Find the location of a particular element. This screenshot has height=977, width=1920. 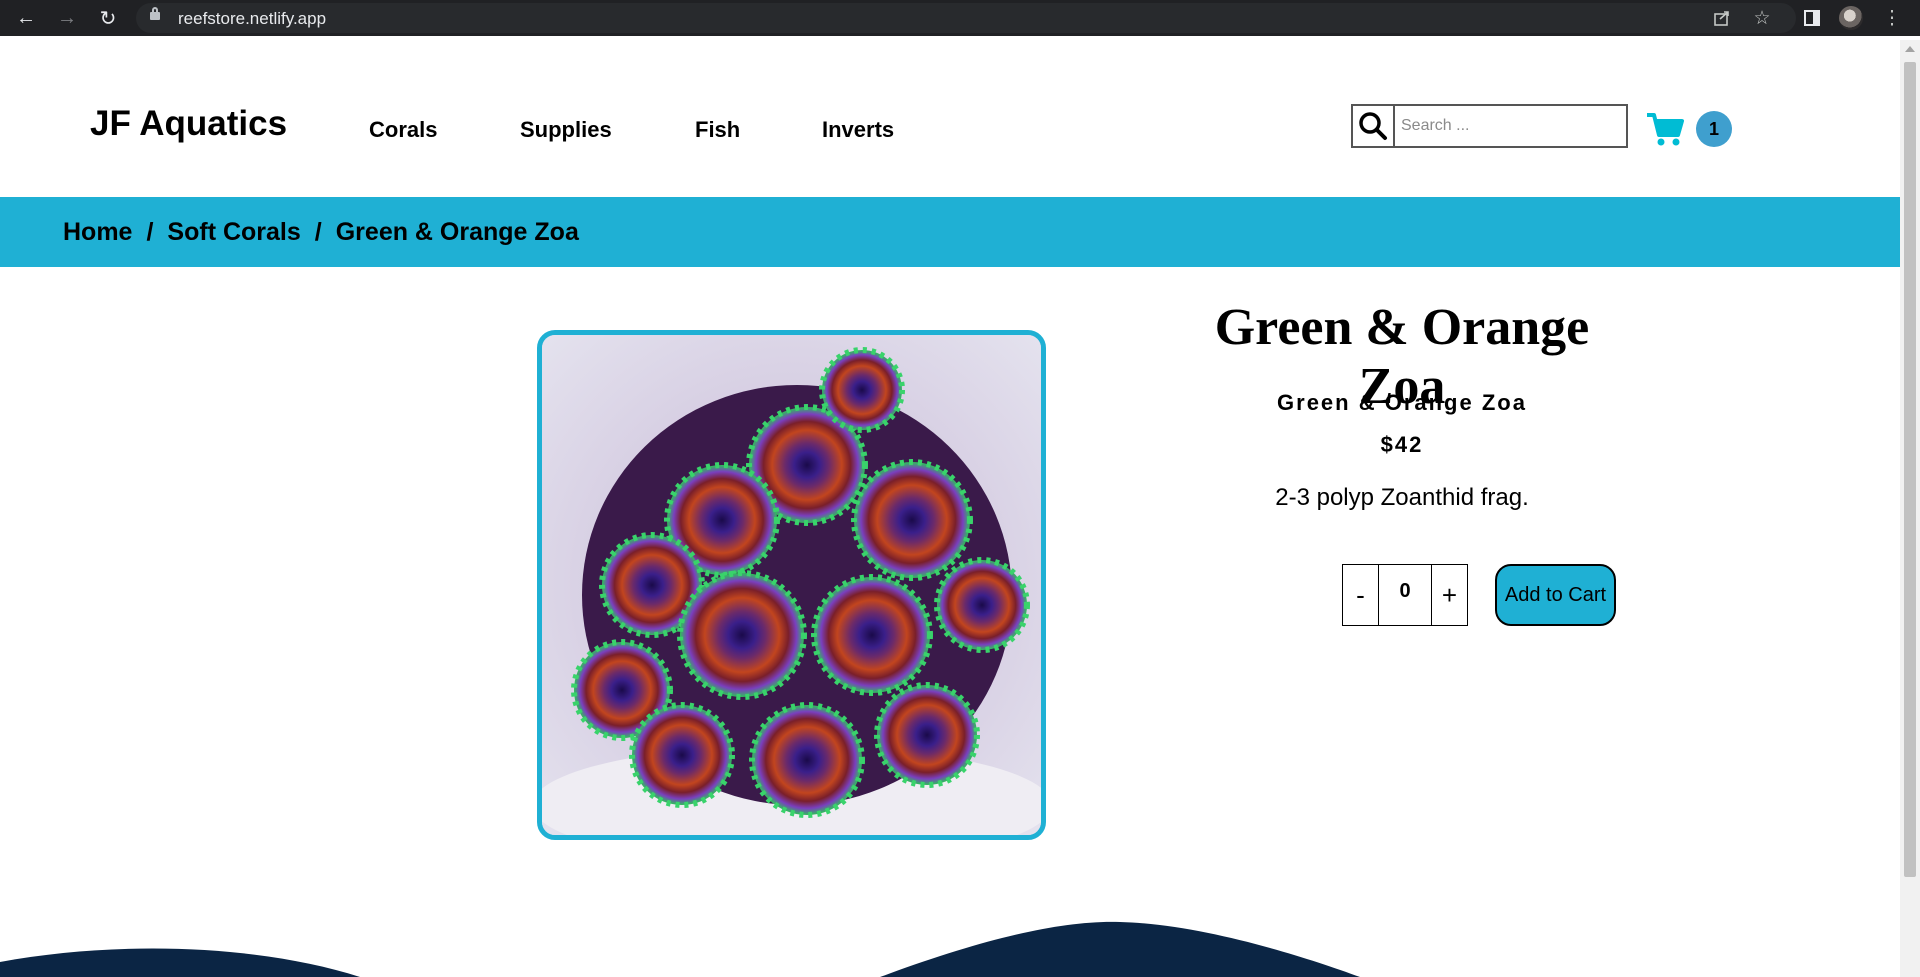

product-description: 2-3 polyp Zoanthid frag. is located at coordinates (1402, 497).